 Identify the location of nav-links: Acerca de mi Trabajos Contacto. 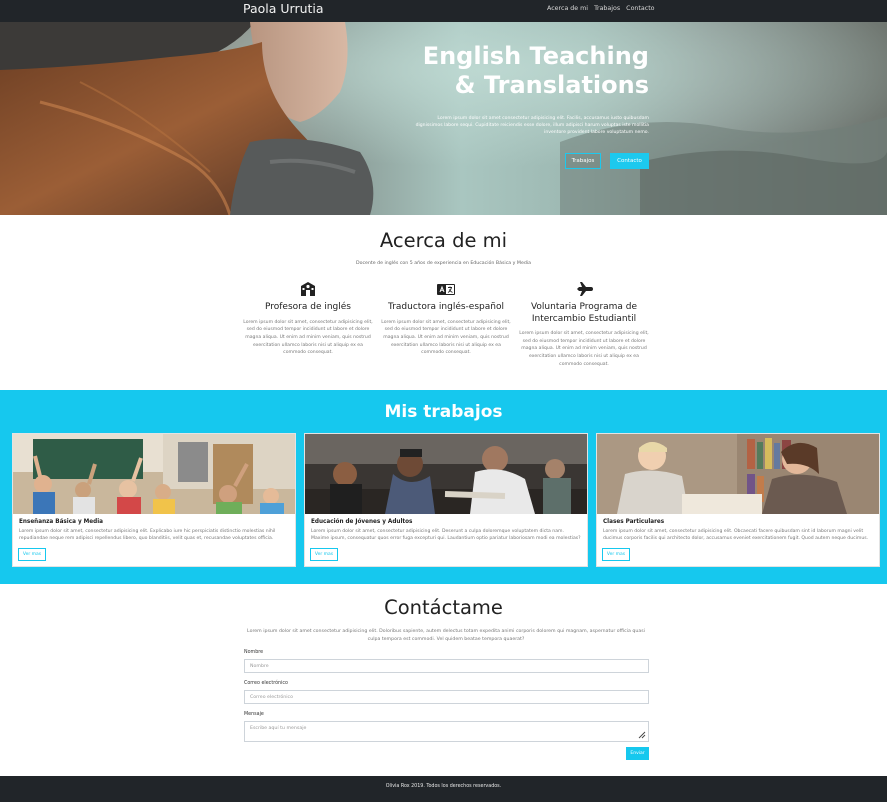
(601, 8).